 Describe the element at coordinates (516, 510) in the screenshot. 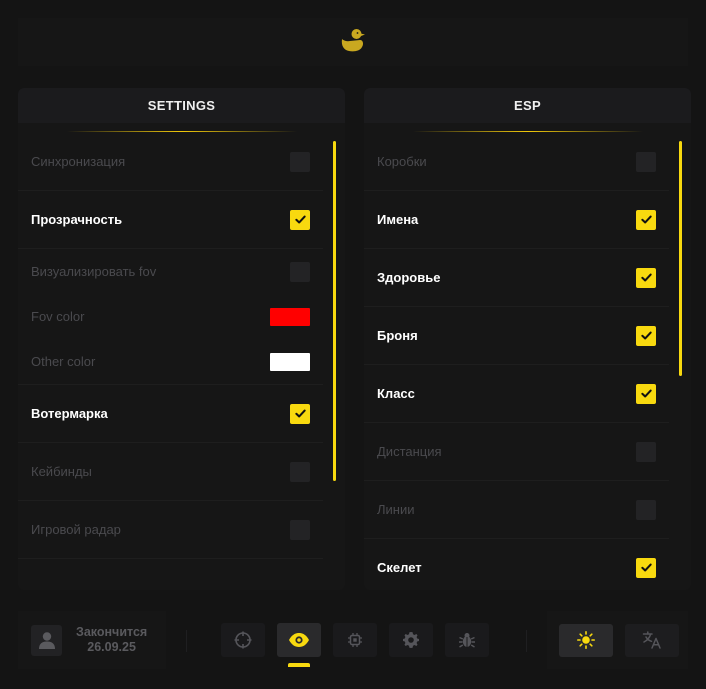

I see `esp-lines: Линии` at that location.